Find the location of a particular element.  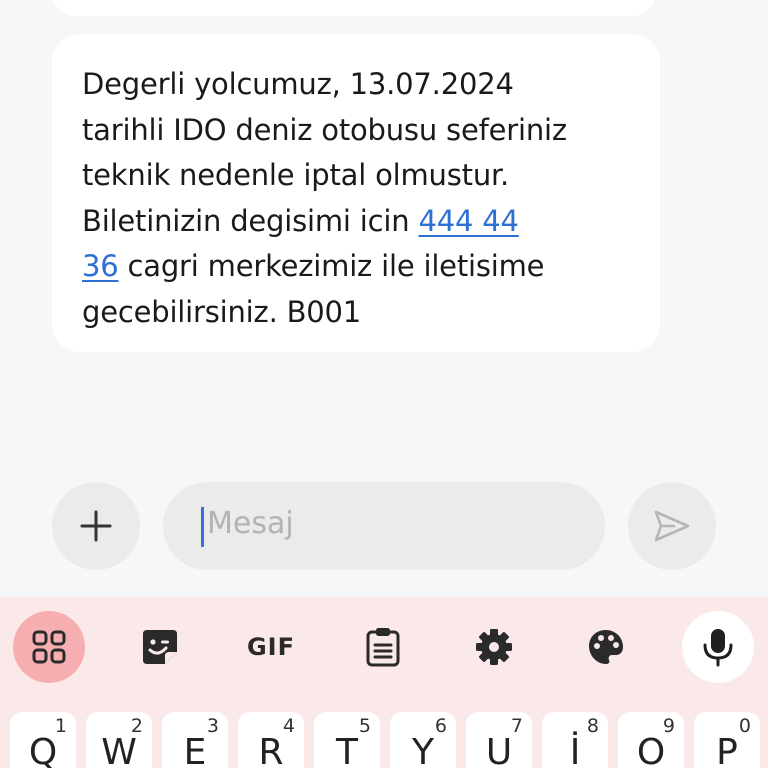

message-input: Mesaj is located at coordinates (384, 526).